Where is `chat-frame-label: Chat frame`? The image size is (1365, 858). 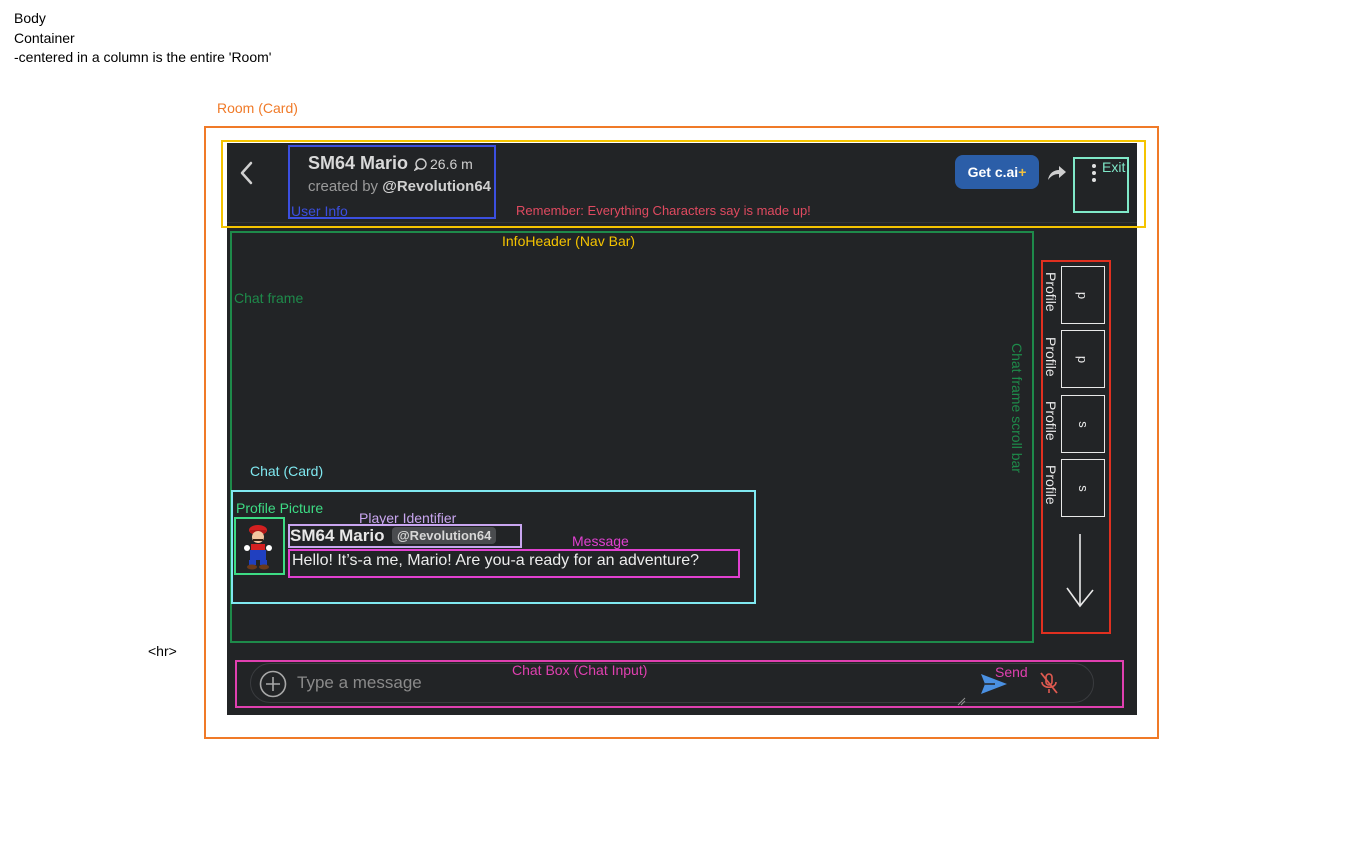
chat-frame-label: Chat frame is located at coordinates (269, 298).